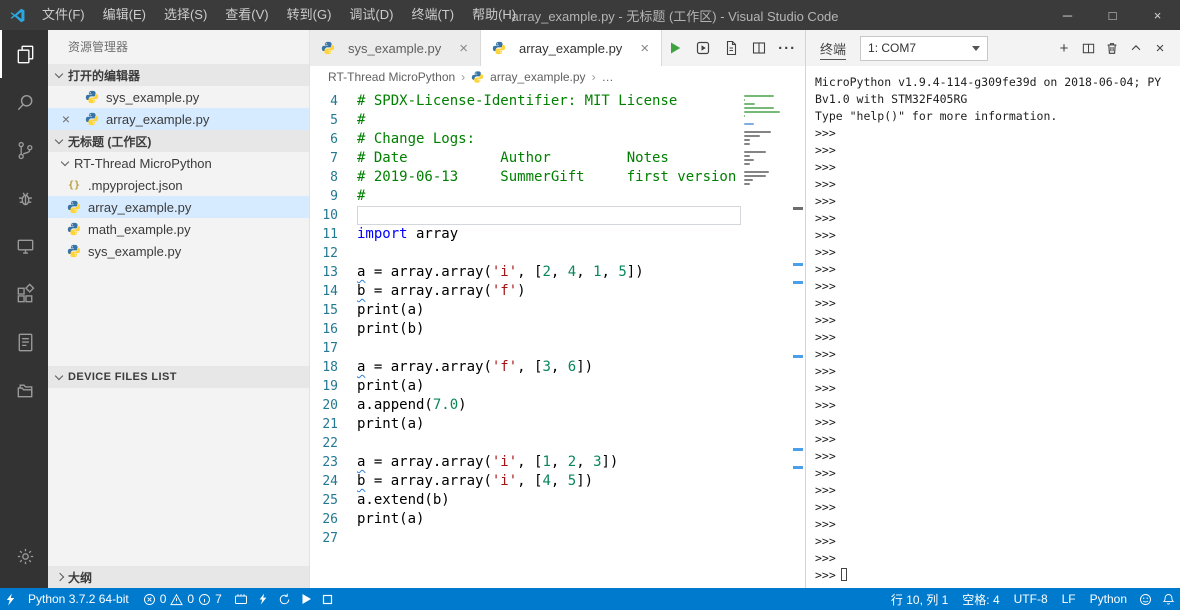  What do you see at coordinates (178, 251) in the screenshot?
I see `tree-file: sys_example.py` at bounding box center [178, 251].